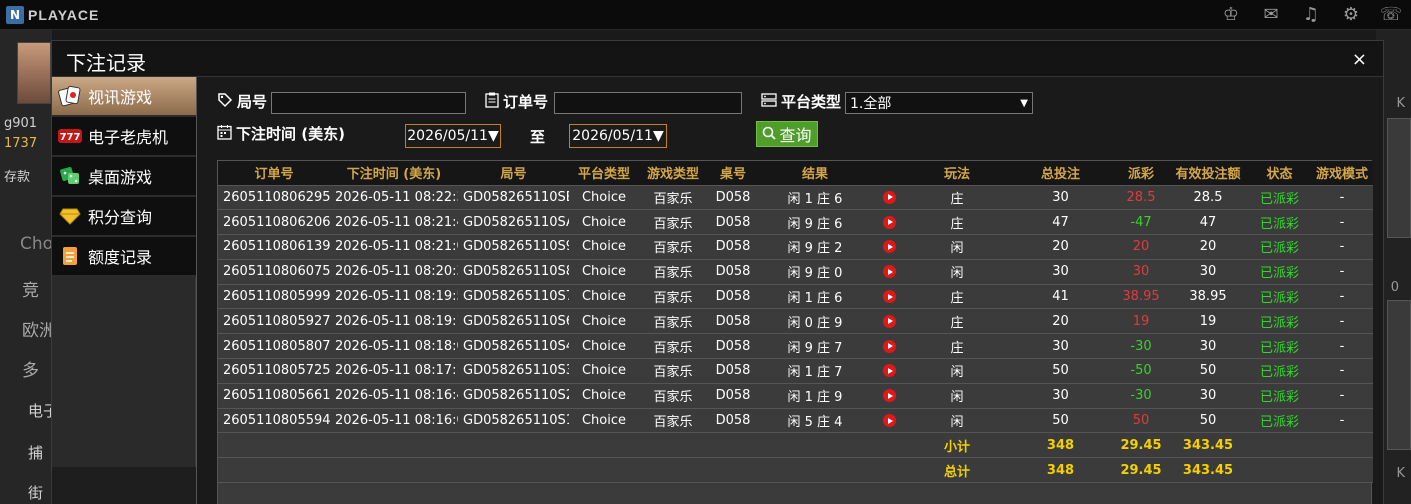 The height and width of the screenshot is (504, 1411). Describe the element at coordinates (1311, 15) in the screenshot. I see `music-icon: ♫` at that location.